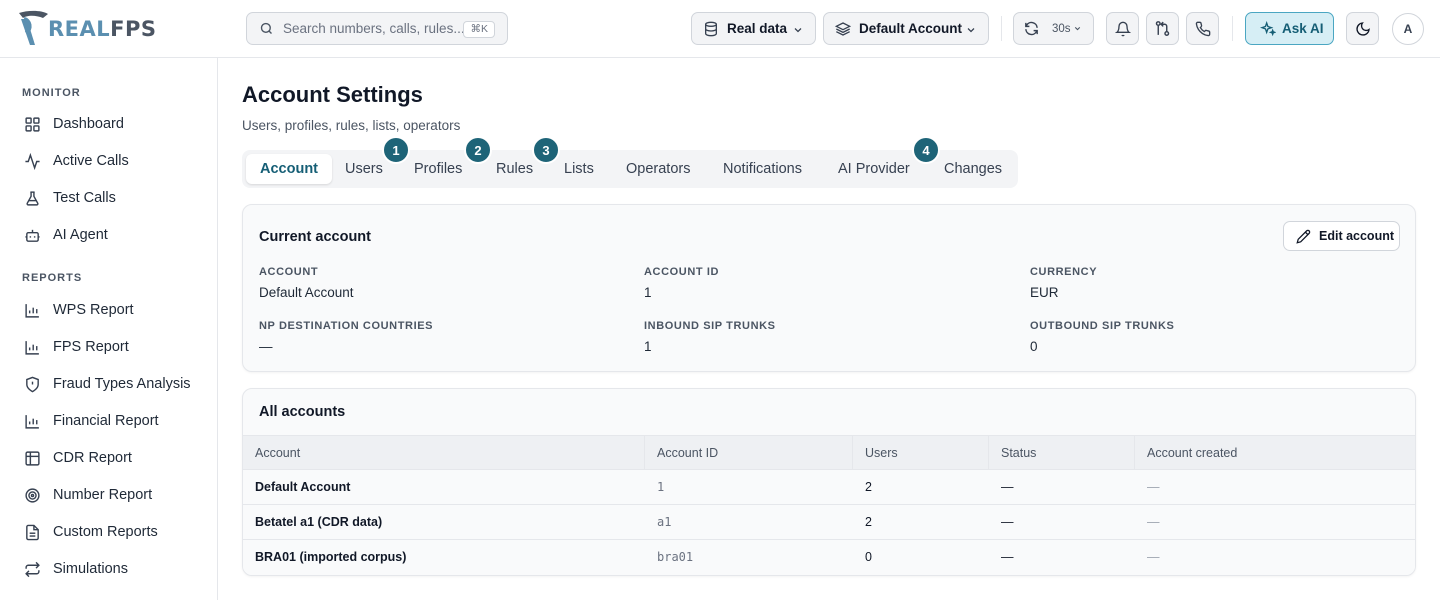 The height and width of the screenshot is (600, 1440). I want to click on logo: REALFPS, so click(86, 29).